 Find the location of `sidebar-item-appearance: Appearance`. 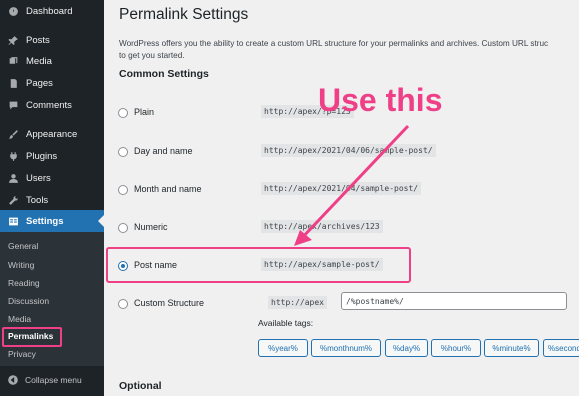

sidebar-item-appearance: Appearance is located at coordinates (52, 134).